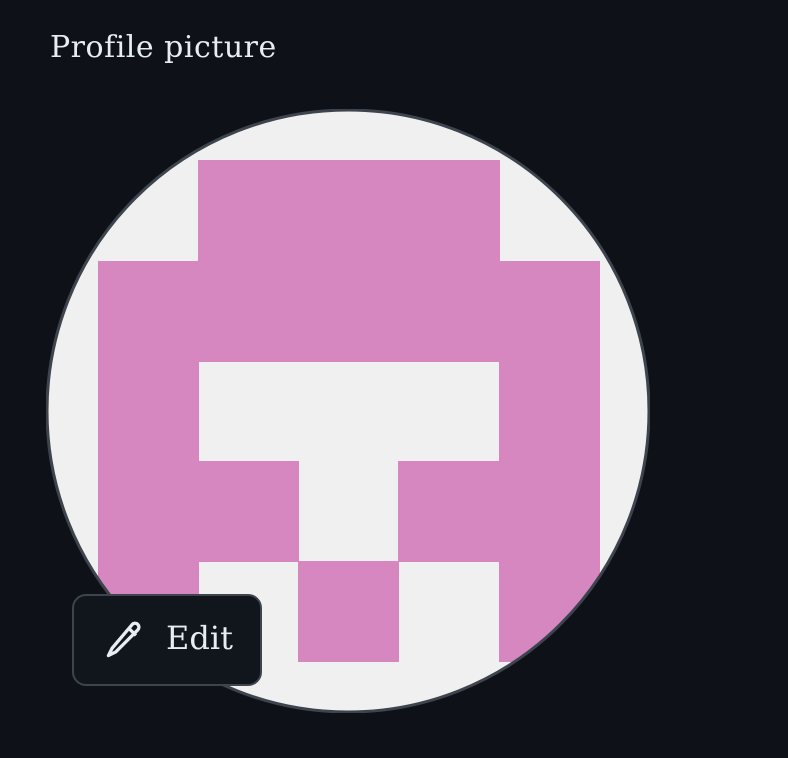 The image size is (788, 758). I want to click on edit-button: Edit, so click(167, 640).